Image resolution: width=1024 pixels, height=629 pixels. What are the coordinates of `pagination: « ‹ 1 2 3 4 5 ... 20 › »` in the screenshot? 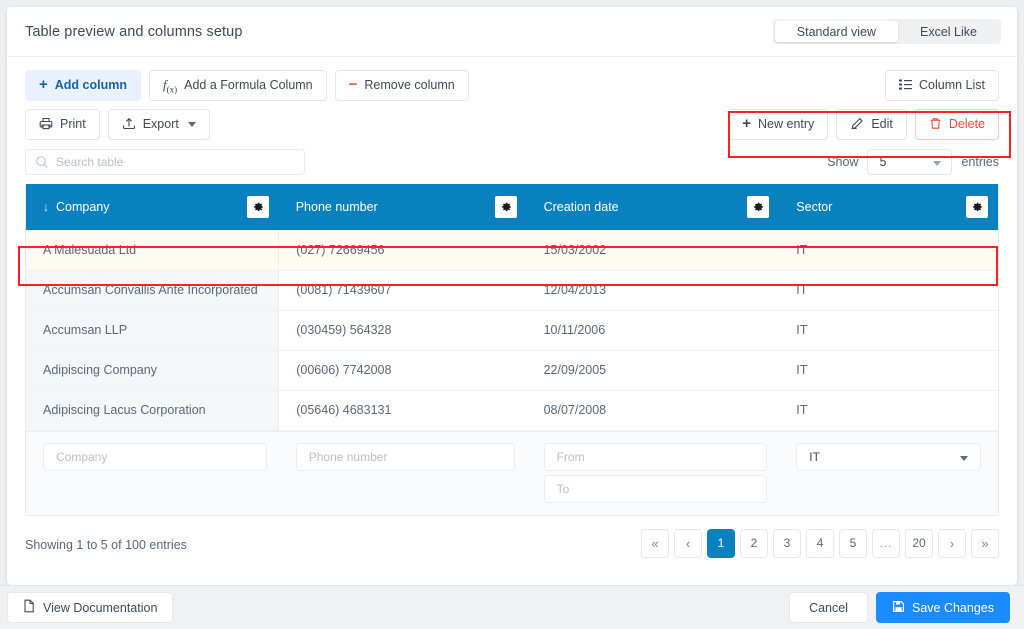 It's located at (820, 543).